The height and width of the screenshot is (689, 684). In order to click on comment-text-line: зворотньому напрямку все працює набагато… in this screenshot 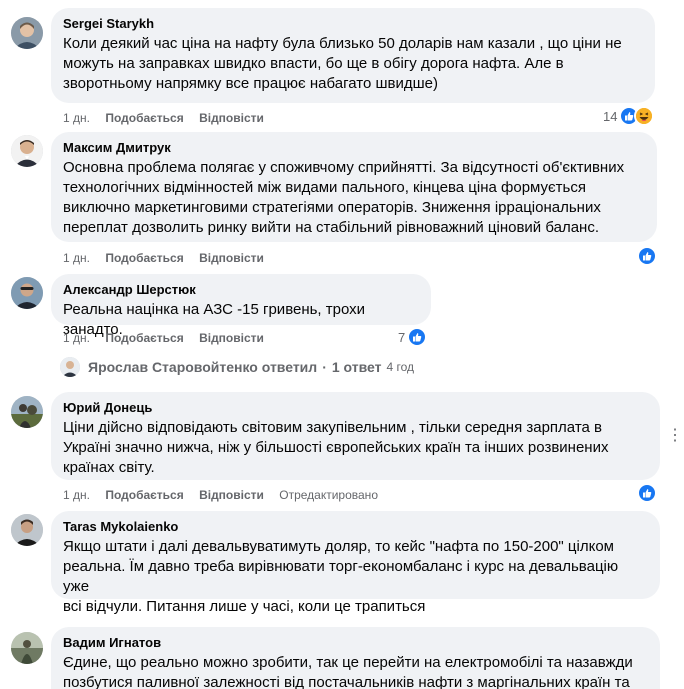, I will do `click(250, 83)`.